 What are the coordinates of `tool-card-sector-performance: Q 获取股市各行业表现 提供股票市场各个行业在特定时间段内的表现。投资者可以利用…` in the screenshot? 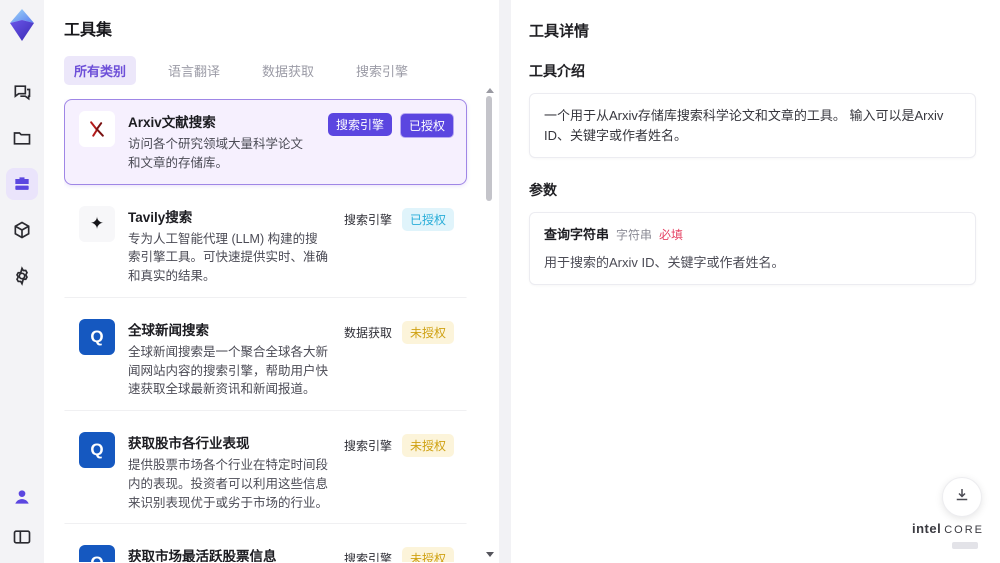 It's located at (265, 472).